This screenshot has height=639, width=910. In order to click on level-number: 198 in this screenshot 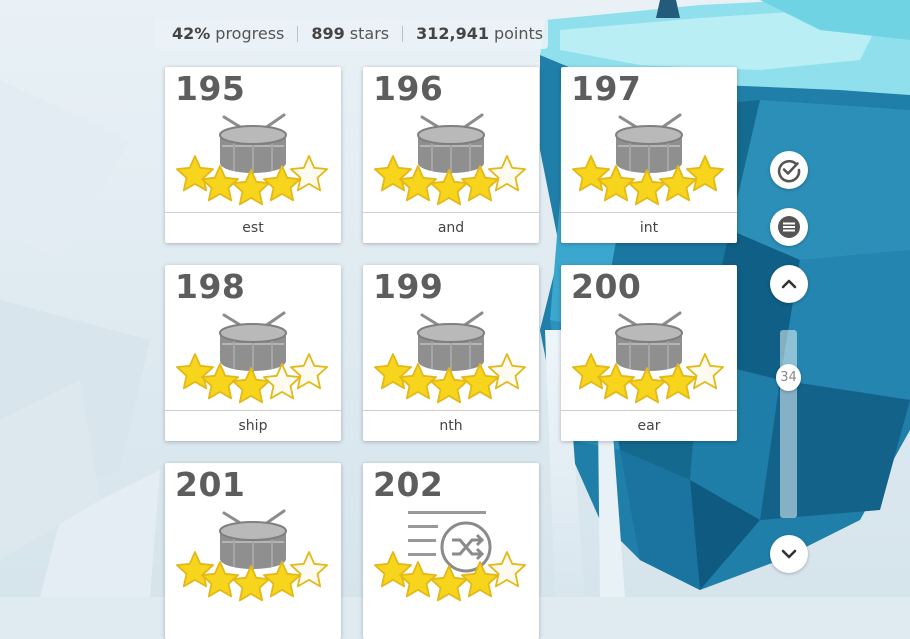, I will do `click(210, 286)`.